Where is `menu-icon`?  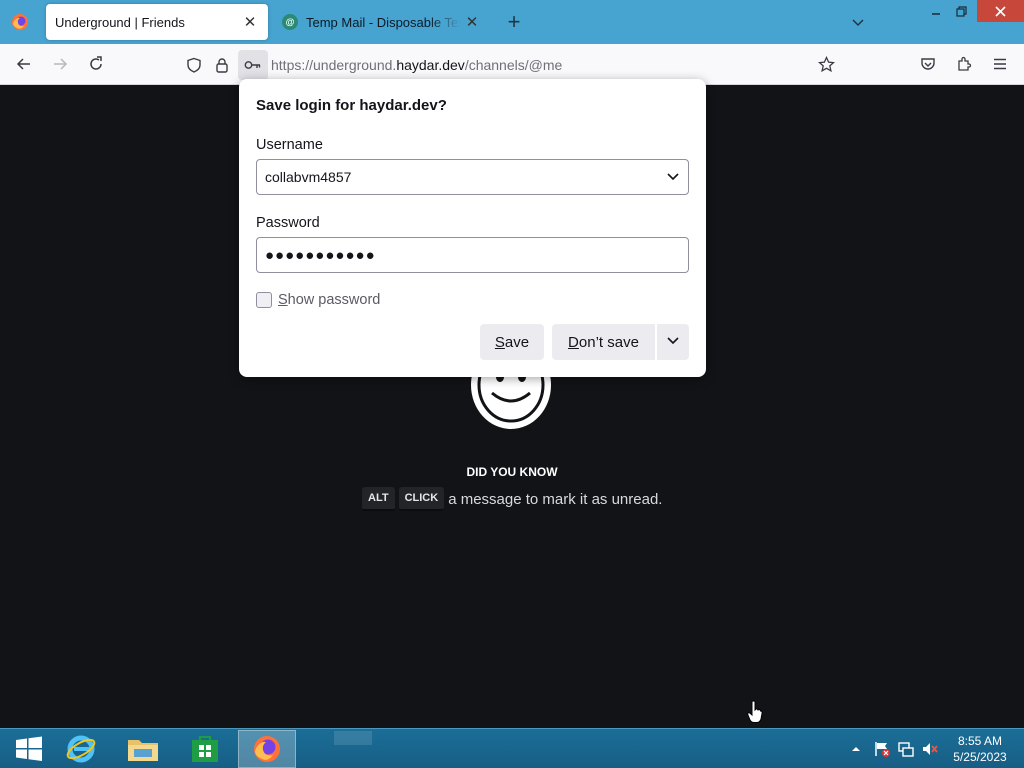 menu-icon is located at coordinates (1000, 64).